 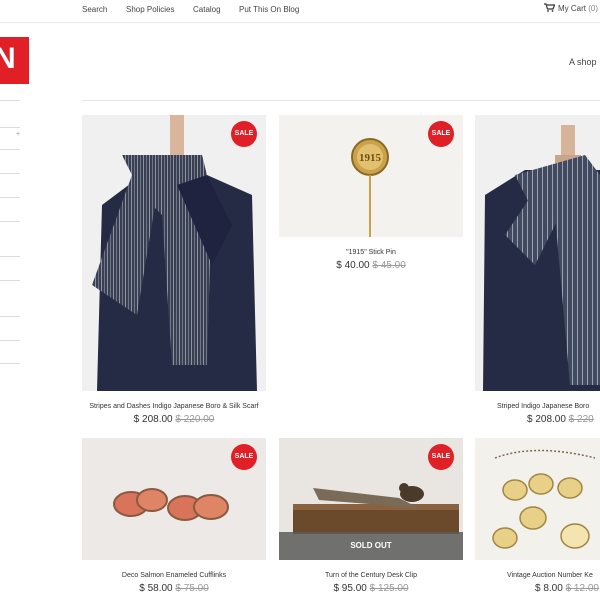 I want to click on product-title: Striped Indigo Japanese Boro, so click(x=548, y=406).